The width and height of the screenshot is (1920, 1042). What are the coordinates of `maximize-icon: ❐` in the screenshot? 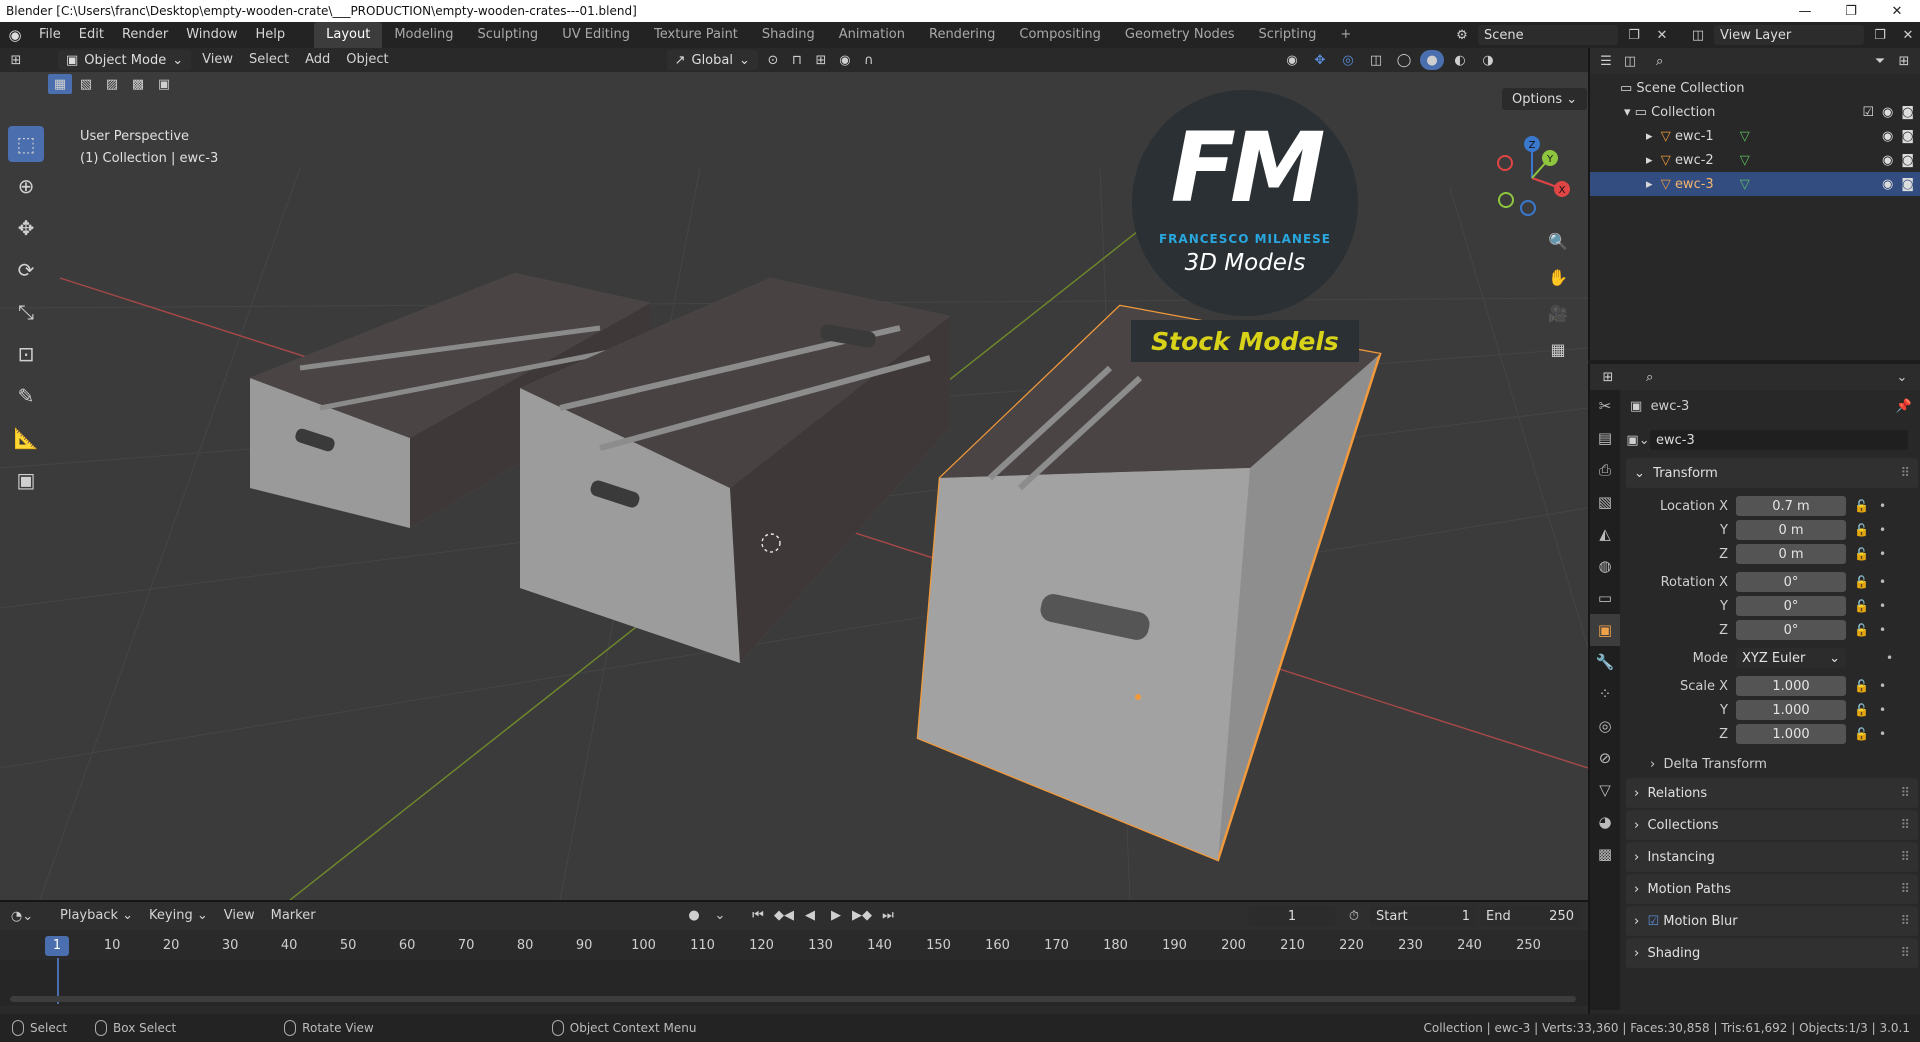 It's located at (1851, 11).